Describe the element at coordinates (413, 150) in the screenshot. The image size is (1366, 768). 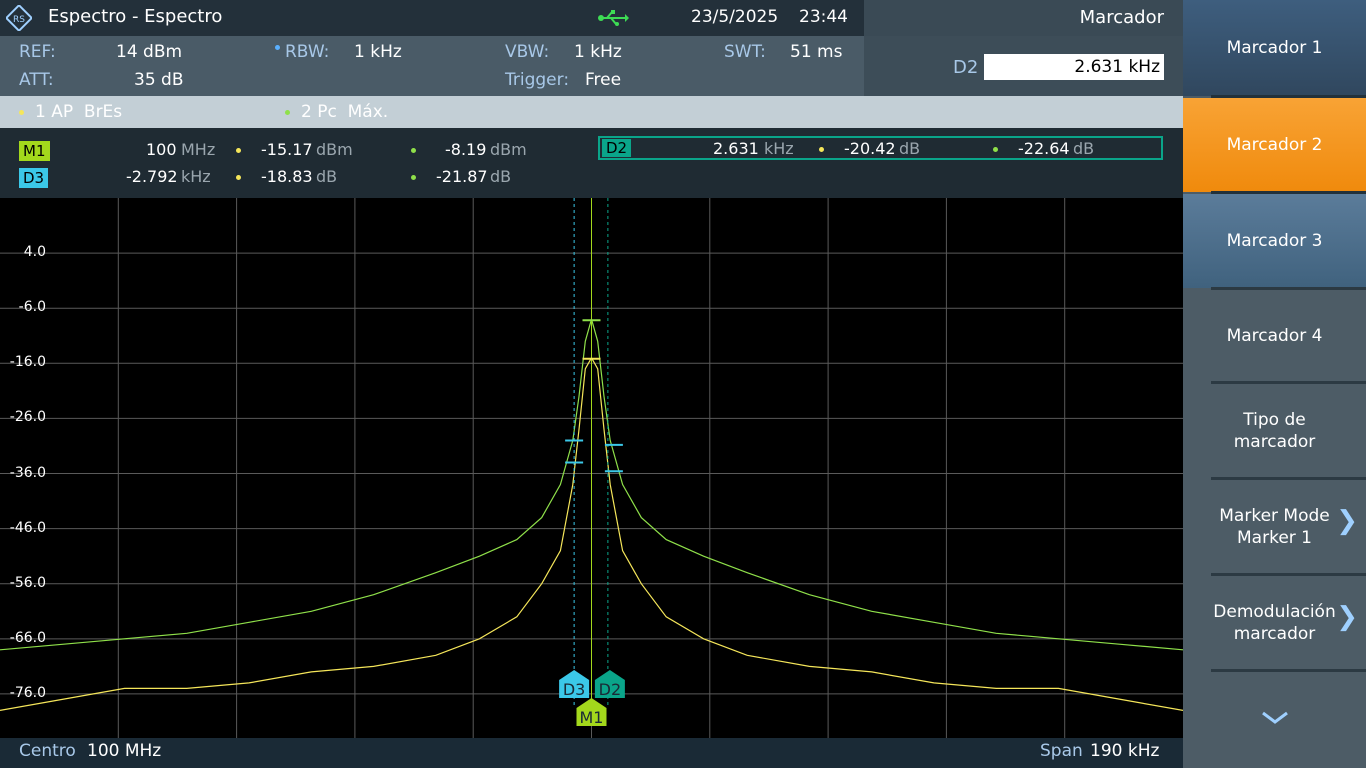
I see `m1-trace2-dot-icon` at that location.